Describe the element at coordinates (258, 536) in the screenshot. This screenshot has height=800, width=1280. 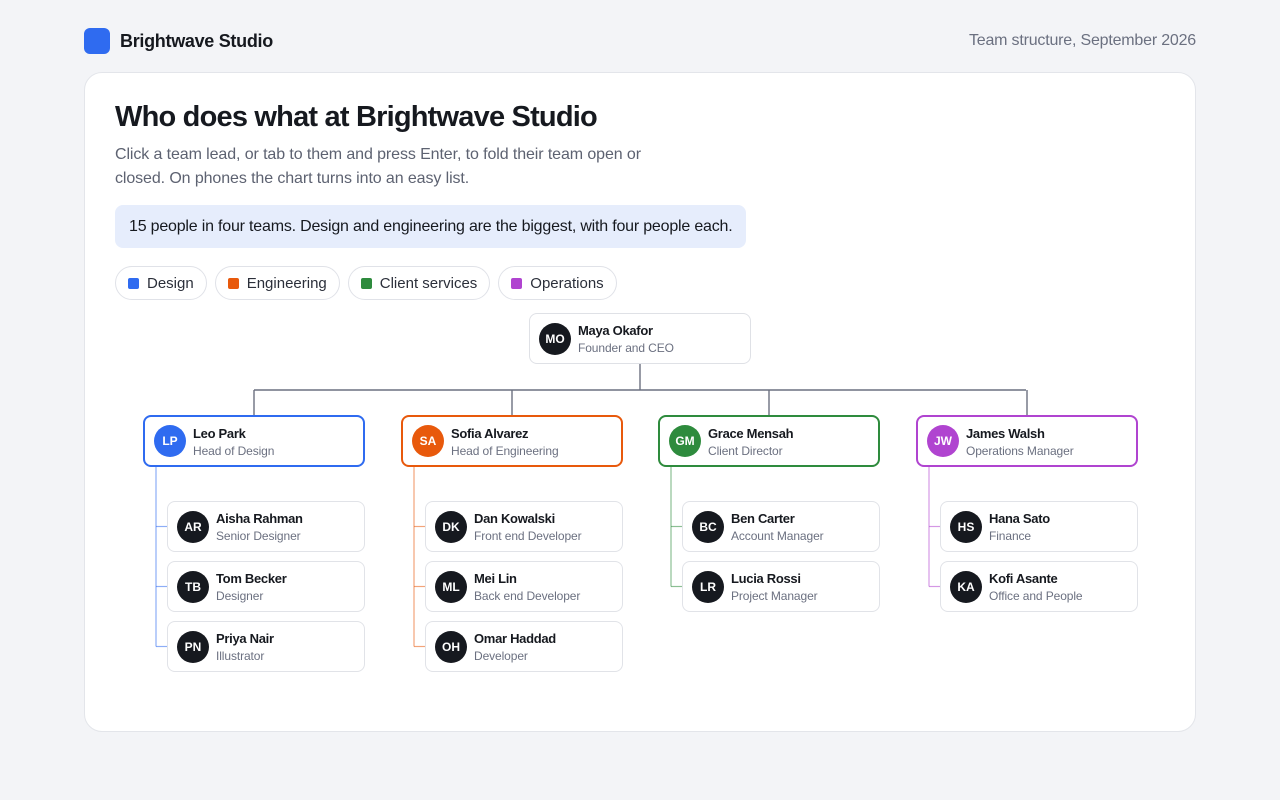
I see `person-role: Senior Designer` at that location.